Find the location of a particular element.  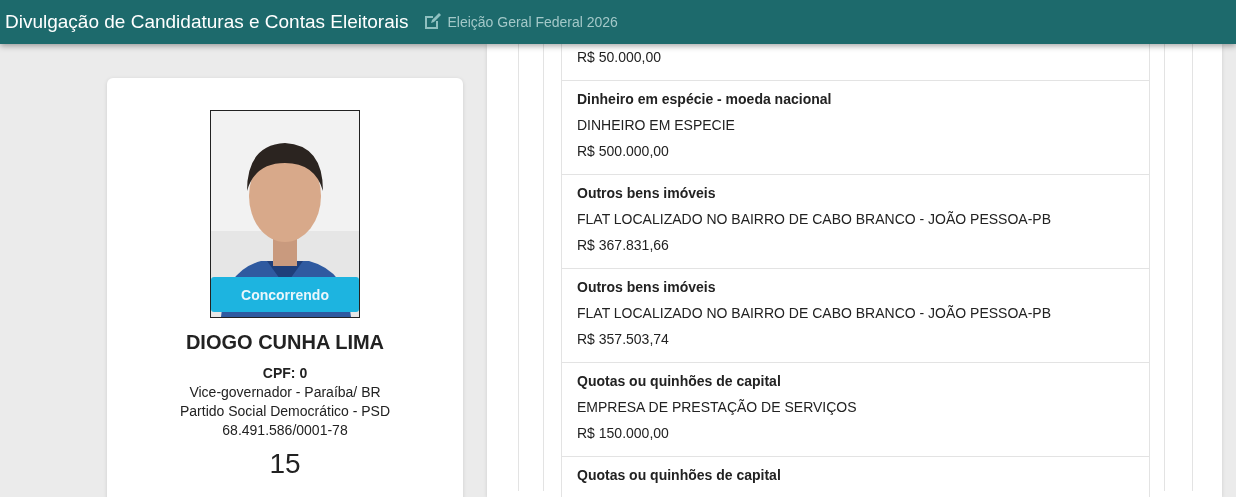

asset-value: R$ 367.831,66 is located at coordinates (623, 245).